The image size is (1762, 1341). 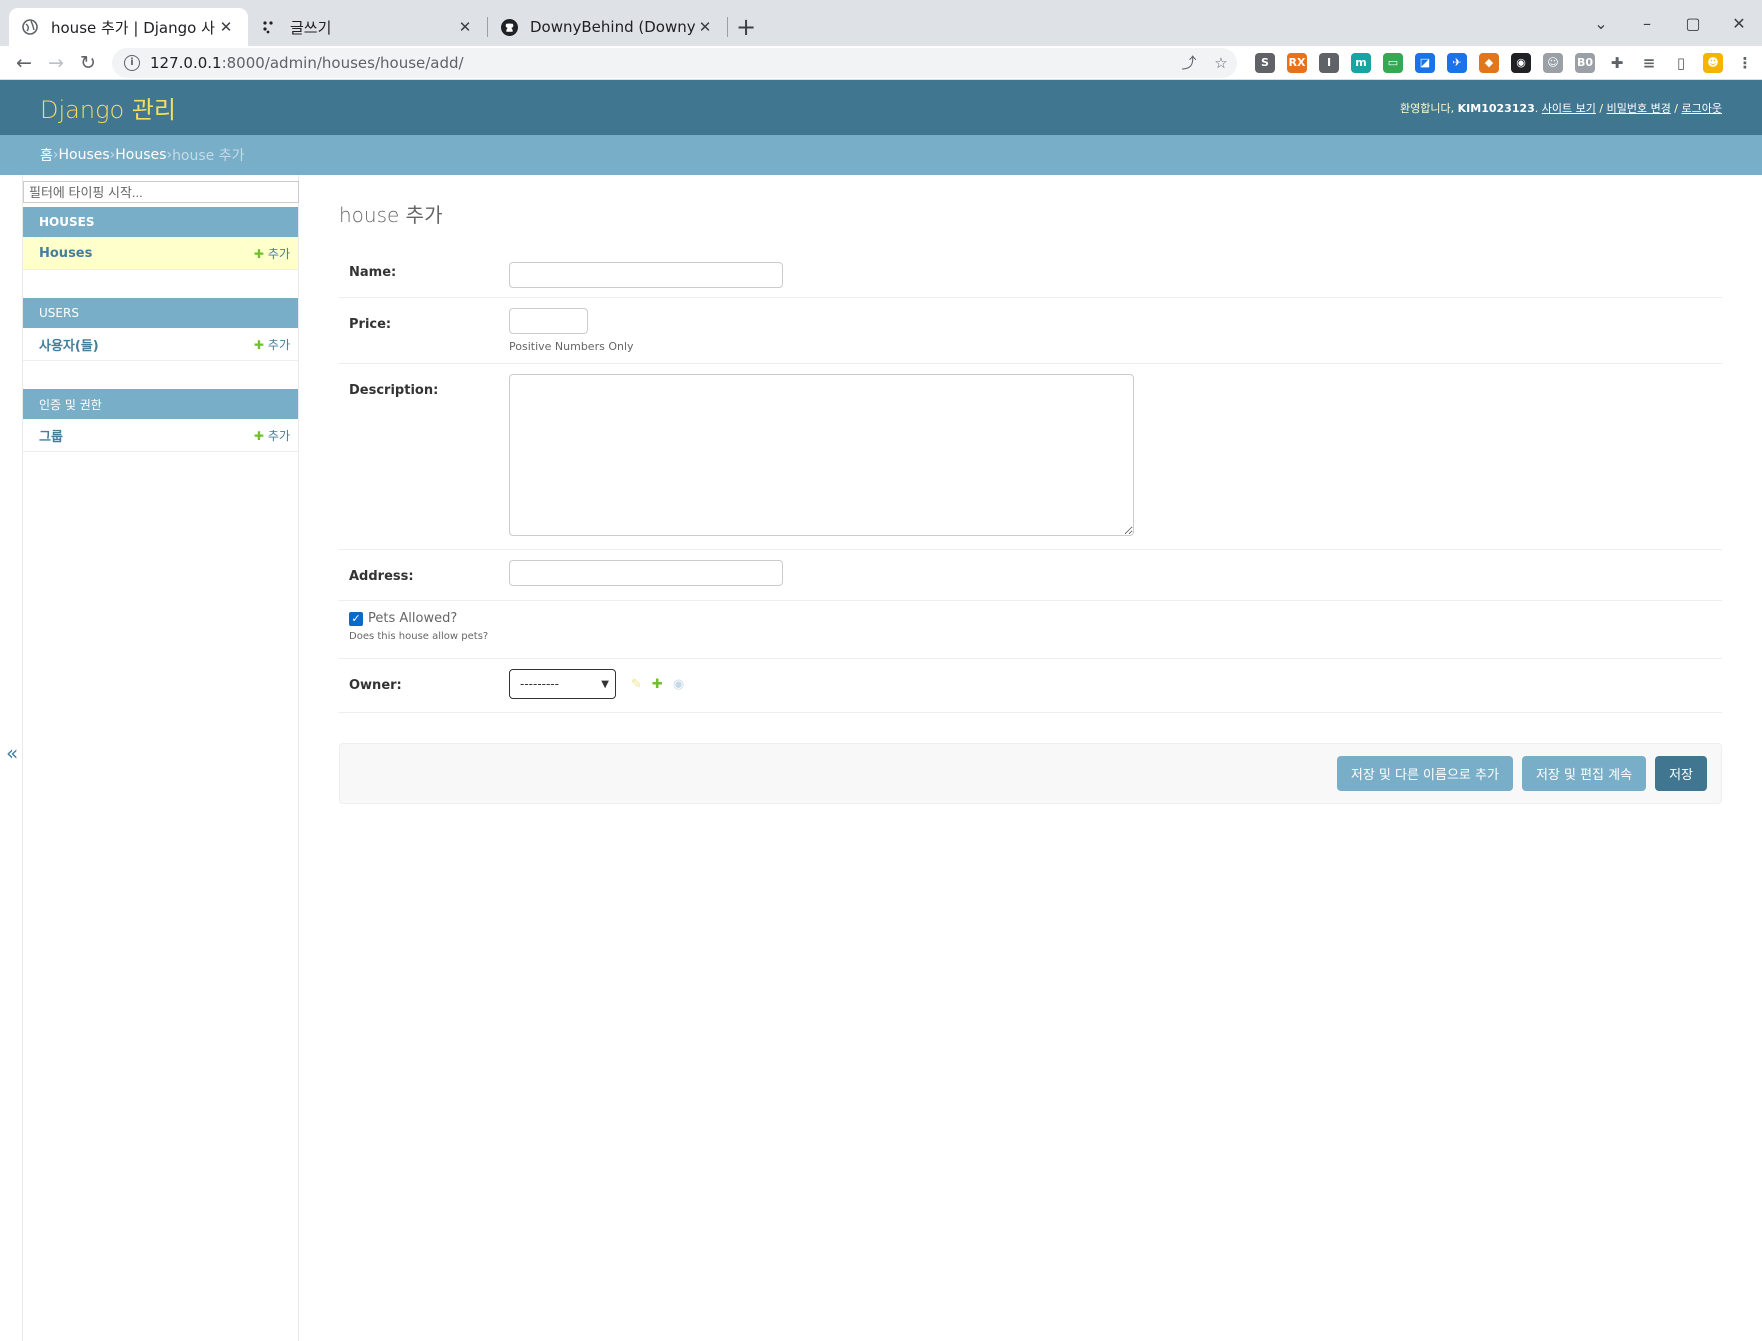 What do you see at coordinates (367, 27) in the screenshot?
I see `browser-tab: 글쓰기 ✕` at bounding box center [367, 27].